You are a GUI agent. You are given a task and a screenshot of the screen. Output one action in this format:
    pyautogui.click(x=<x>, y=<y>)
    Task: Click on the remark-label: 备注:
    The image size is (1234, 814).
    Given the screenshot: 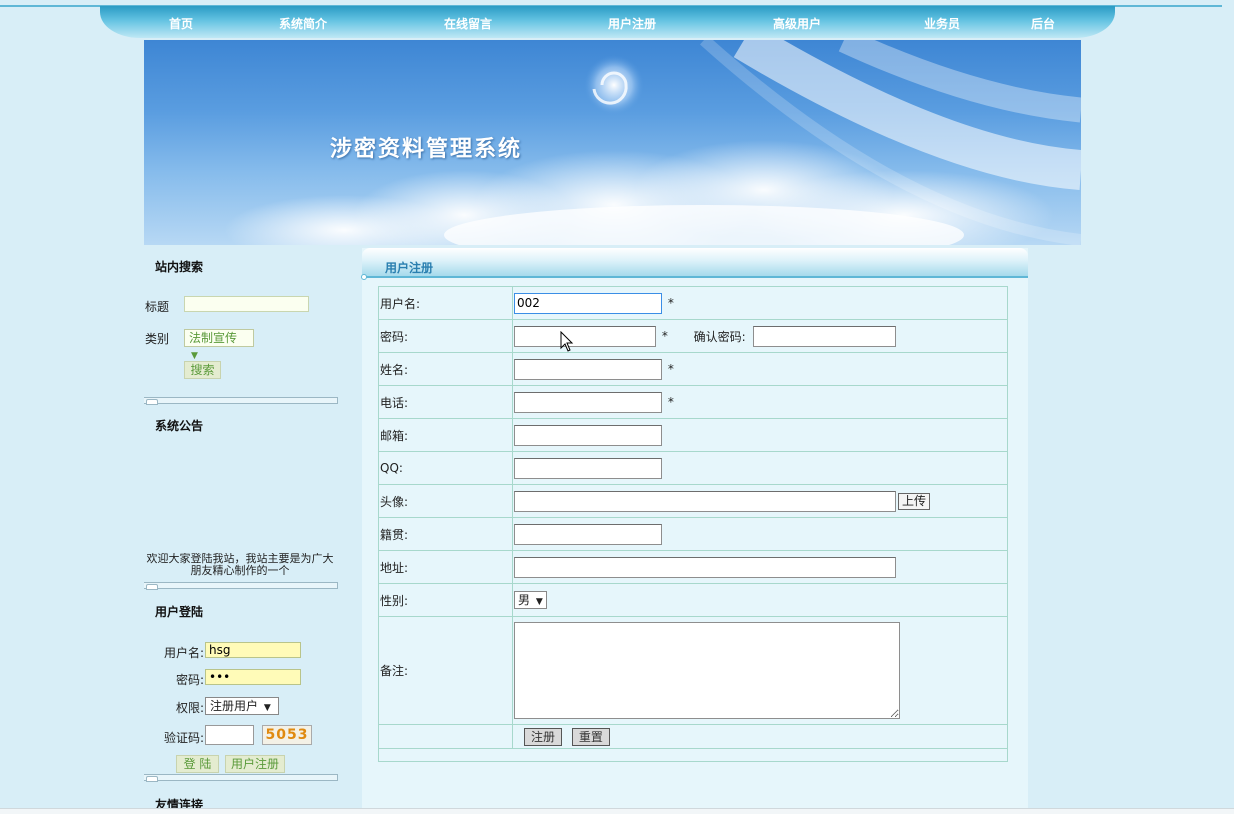 What is the action you would take?
    pyautogui.click(x=445, y=670)
    